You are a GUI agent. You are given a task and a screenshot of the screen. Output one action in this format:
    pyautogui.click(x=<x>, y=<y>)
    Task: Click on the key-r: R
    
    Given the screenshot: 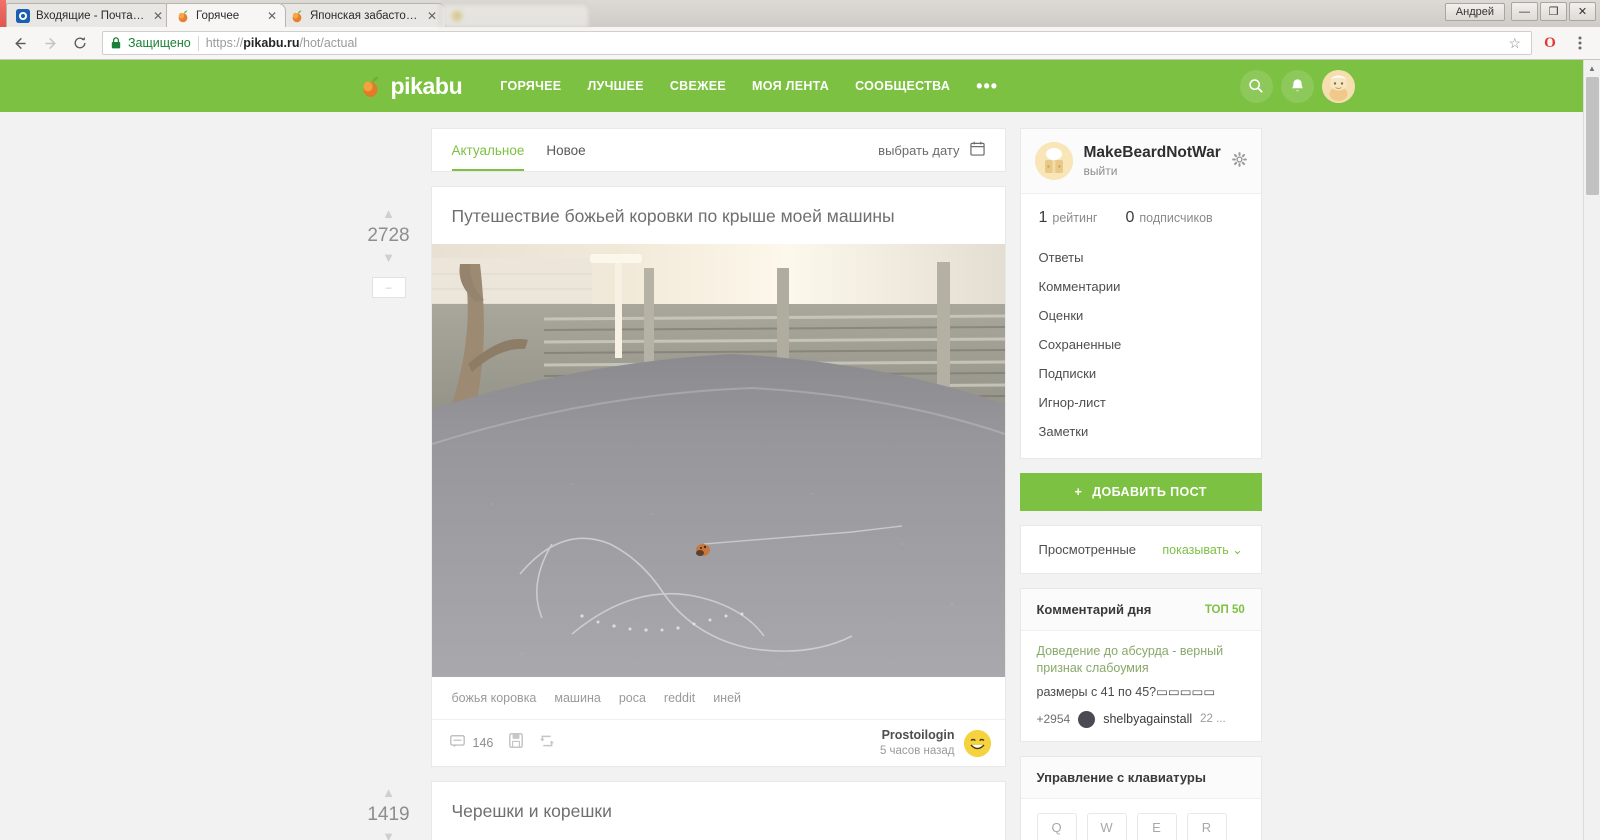 What is the action you would take?
    pyautogui.click(x=1206, y=826)
    